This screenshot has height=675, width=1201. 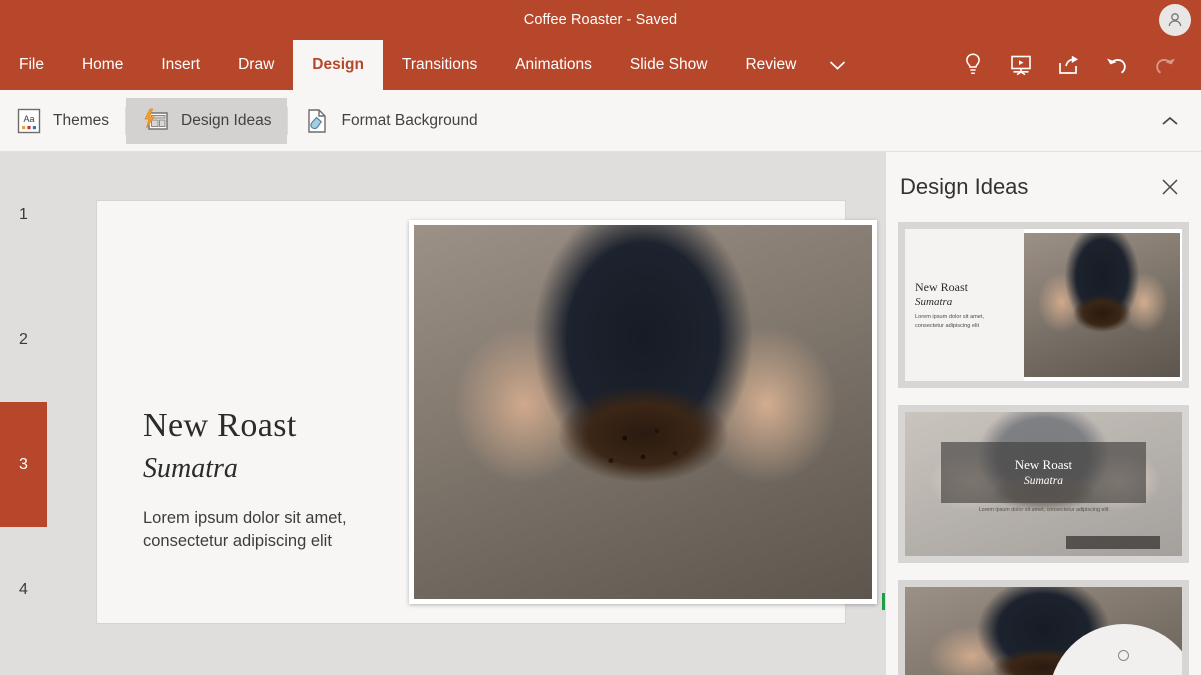 I want to click on tab-label: Insert, so click(x=181, y=64).